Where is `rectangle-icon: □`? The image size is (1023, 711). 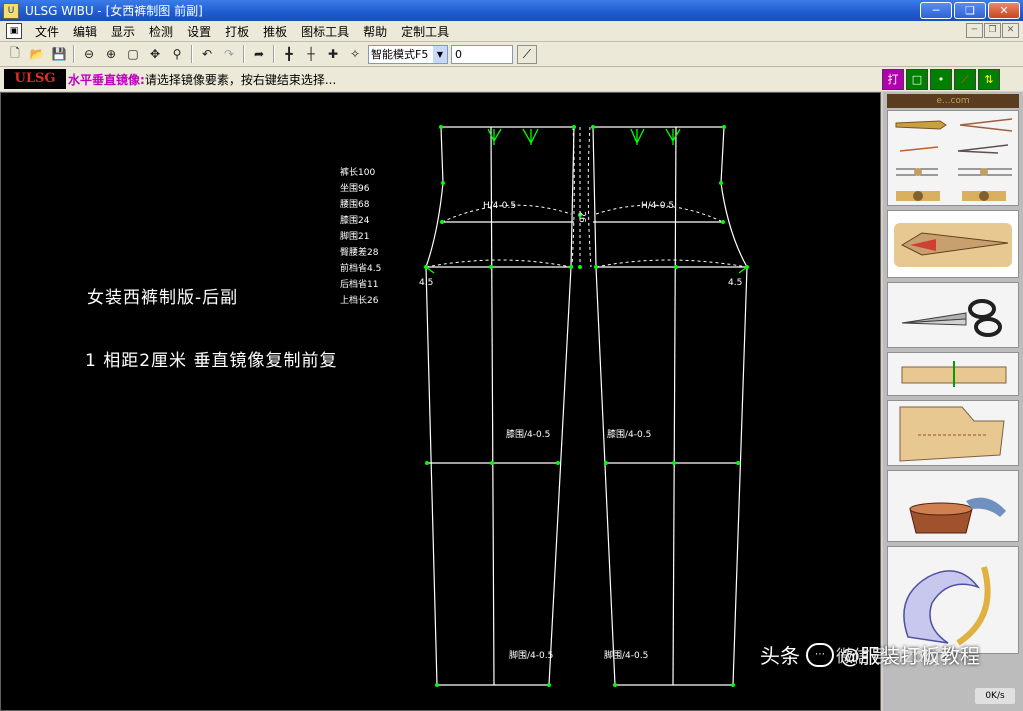 rectangle-icon: □ is located at coordinates (917, 79).